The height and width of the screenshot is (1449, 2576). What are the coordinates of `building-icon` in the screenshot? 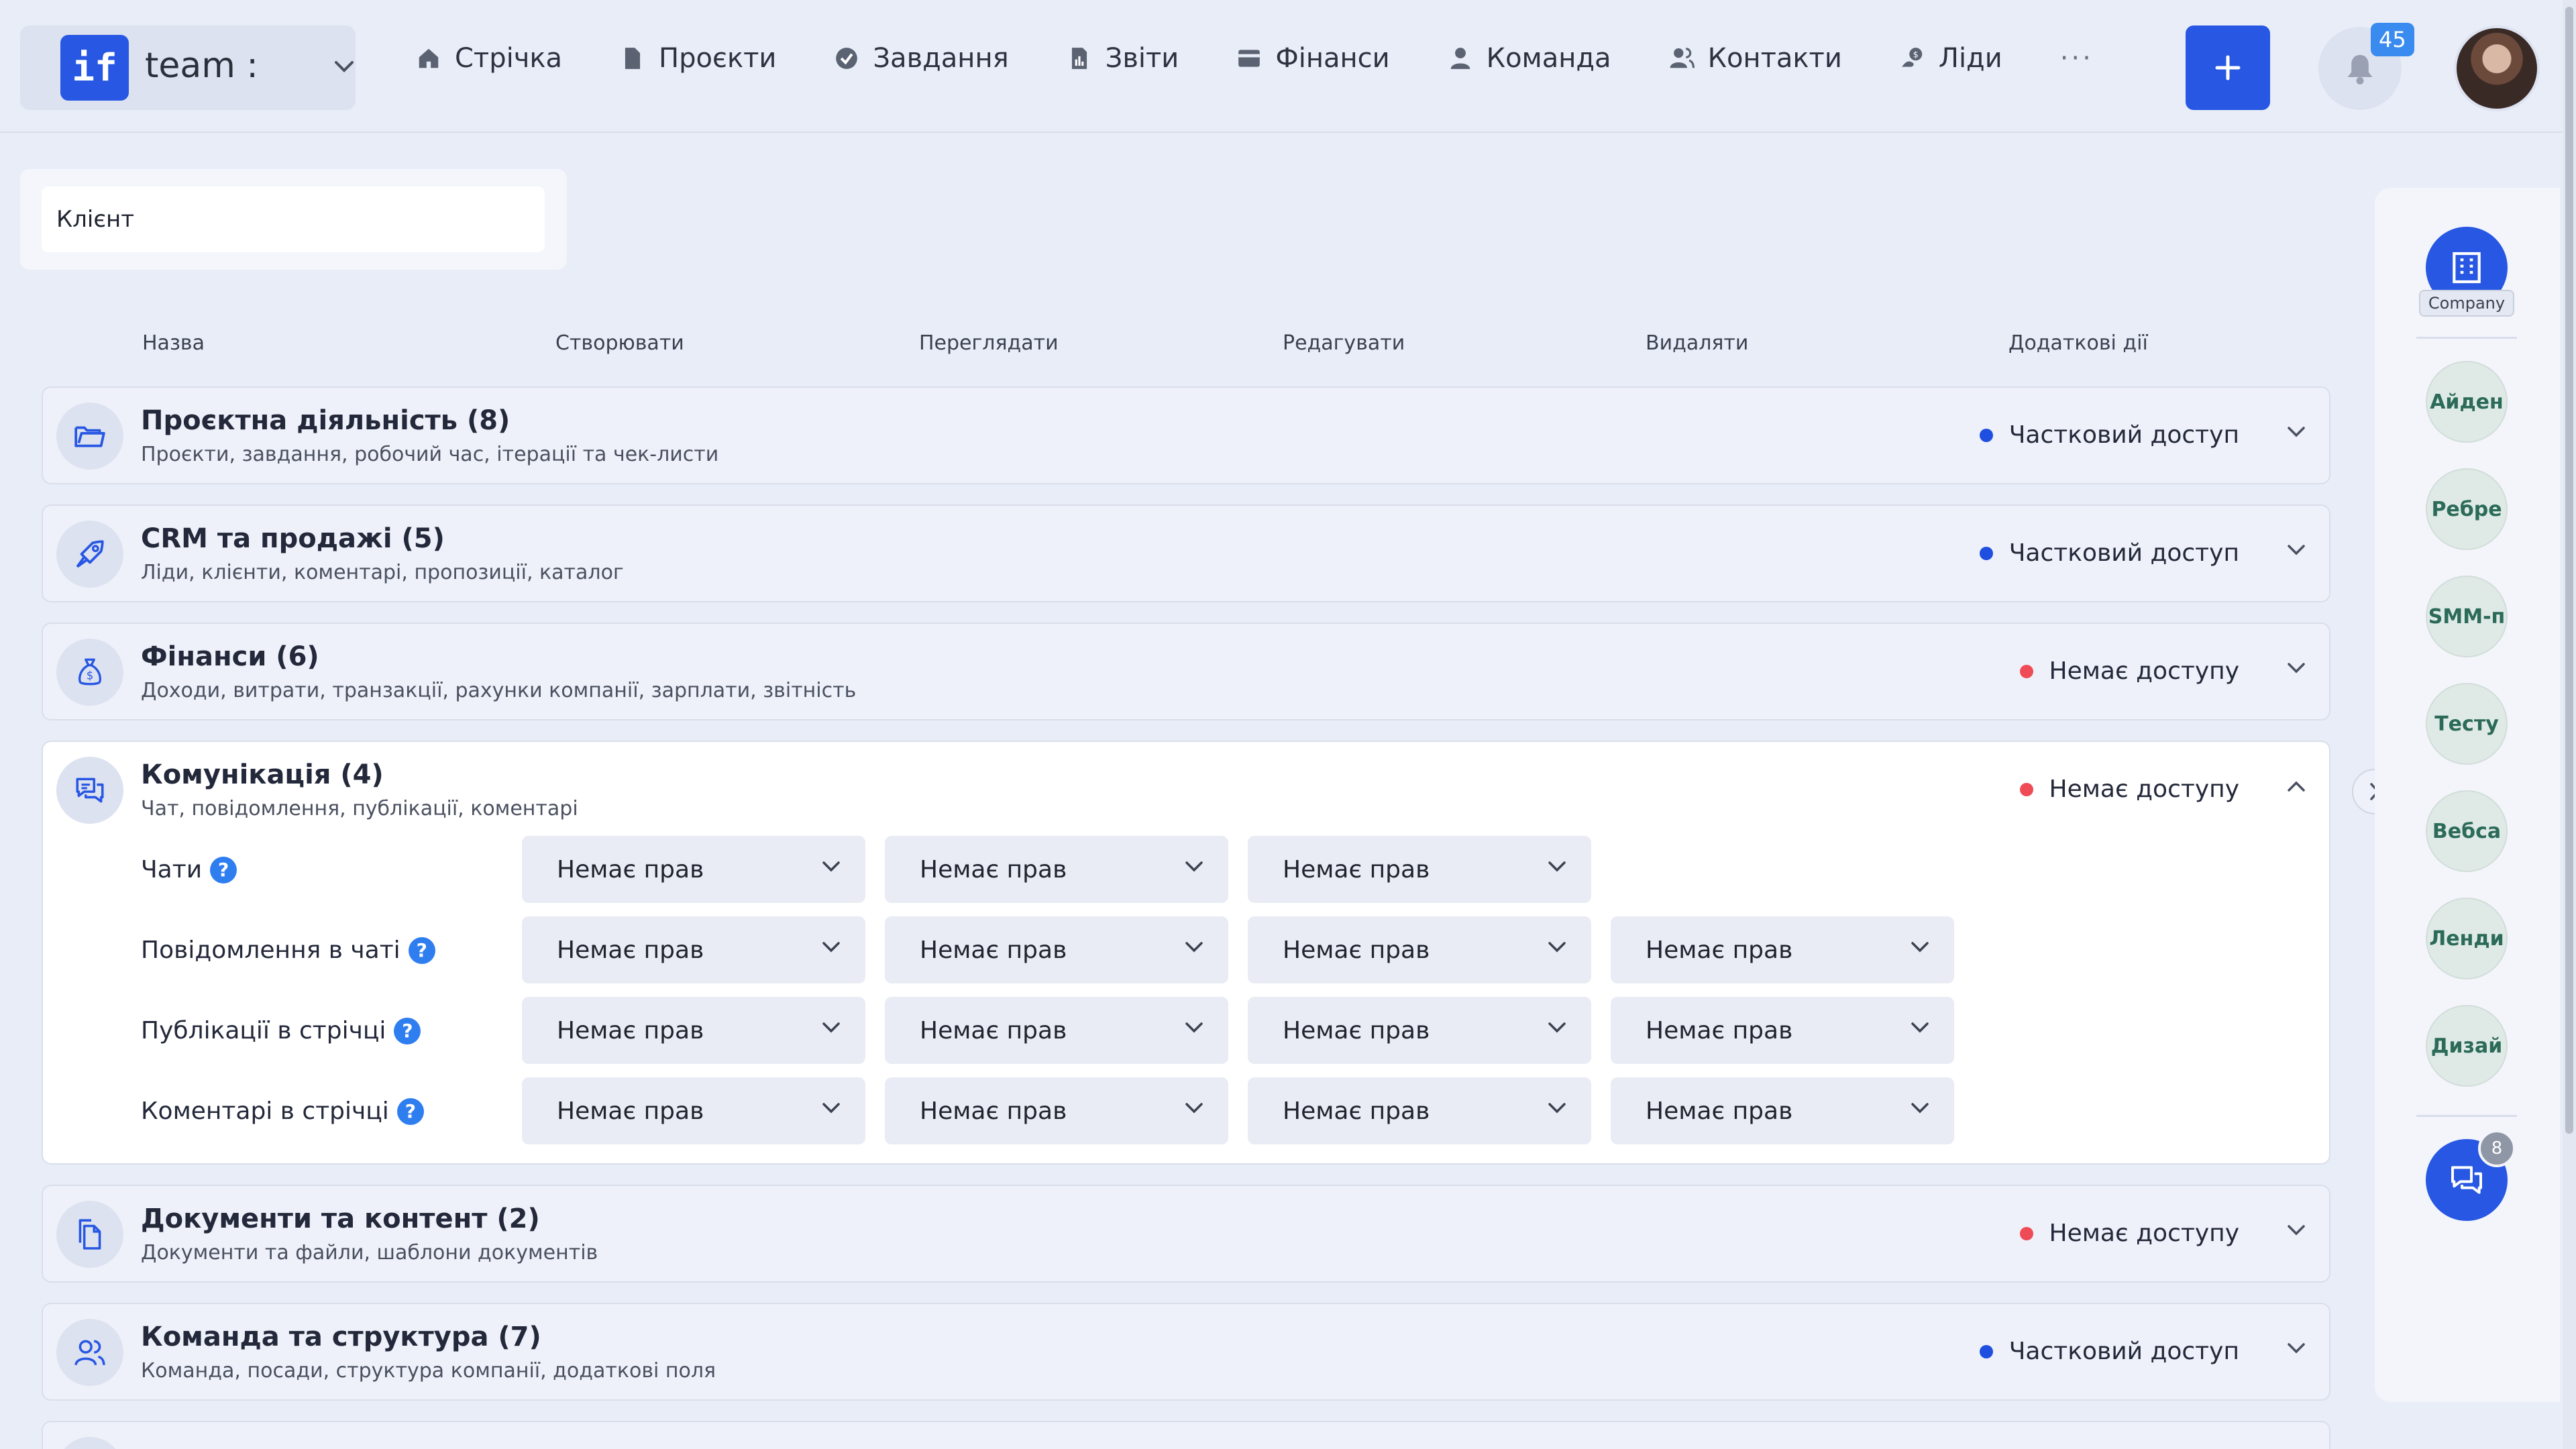 It's located at (2466, 267).